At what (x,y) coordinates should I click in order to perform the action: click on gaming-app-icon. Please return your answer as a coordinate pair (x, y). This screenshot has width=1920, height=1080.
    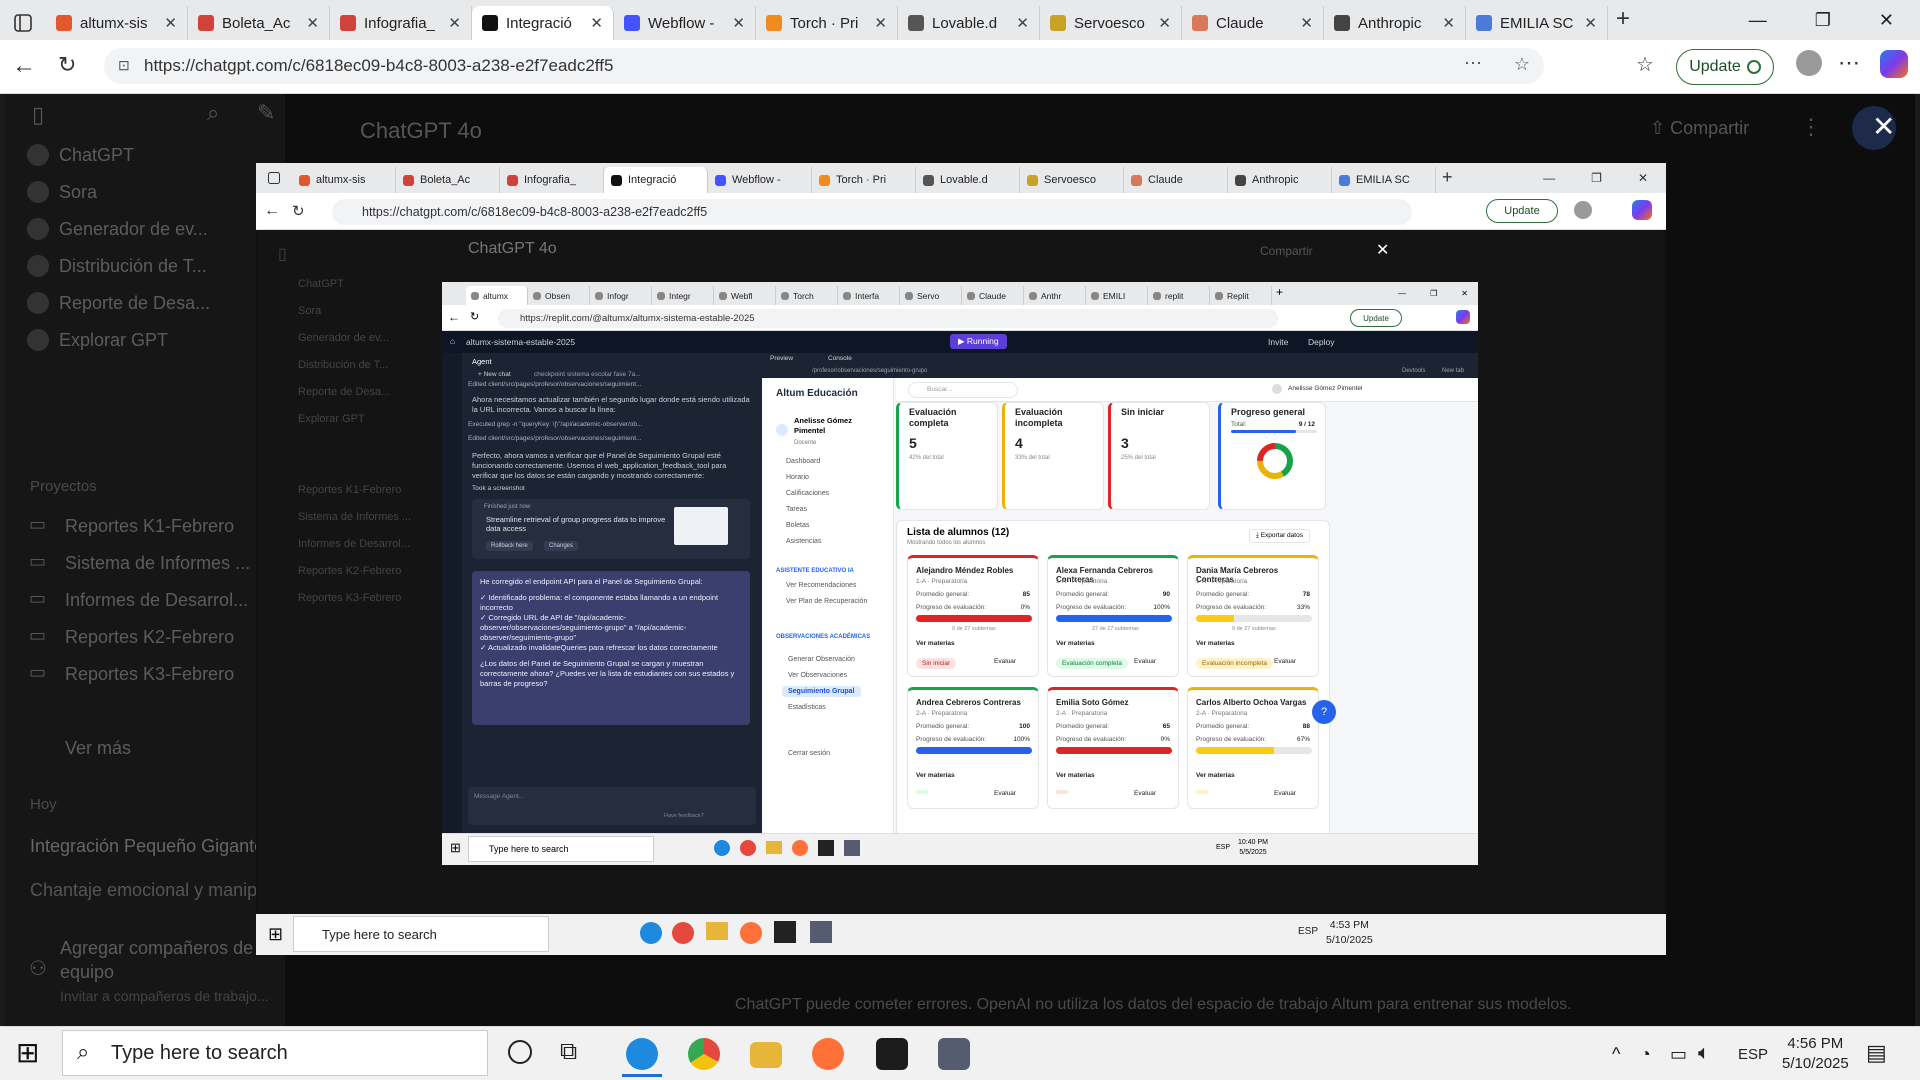
    Looking at the image, I should click on (892, 1054).